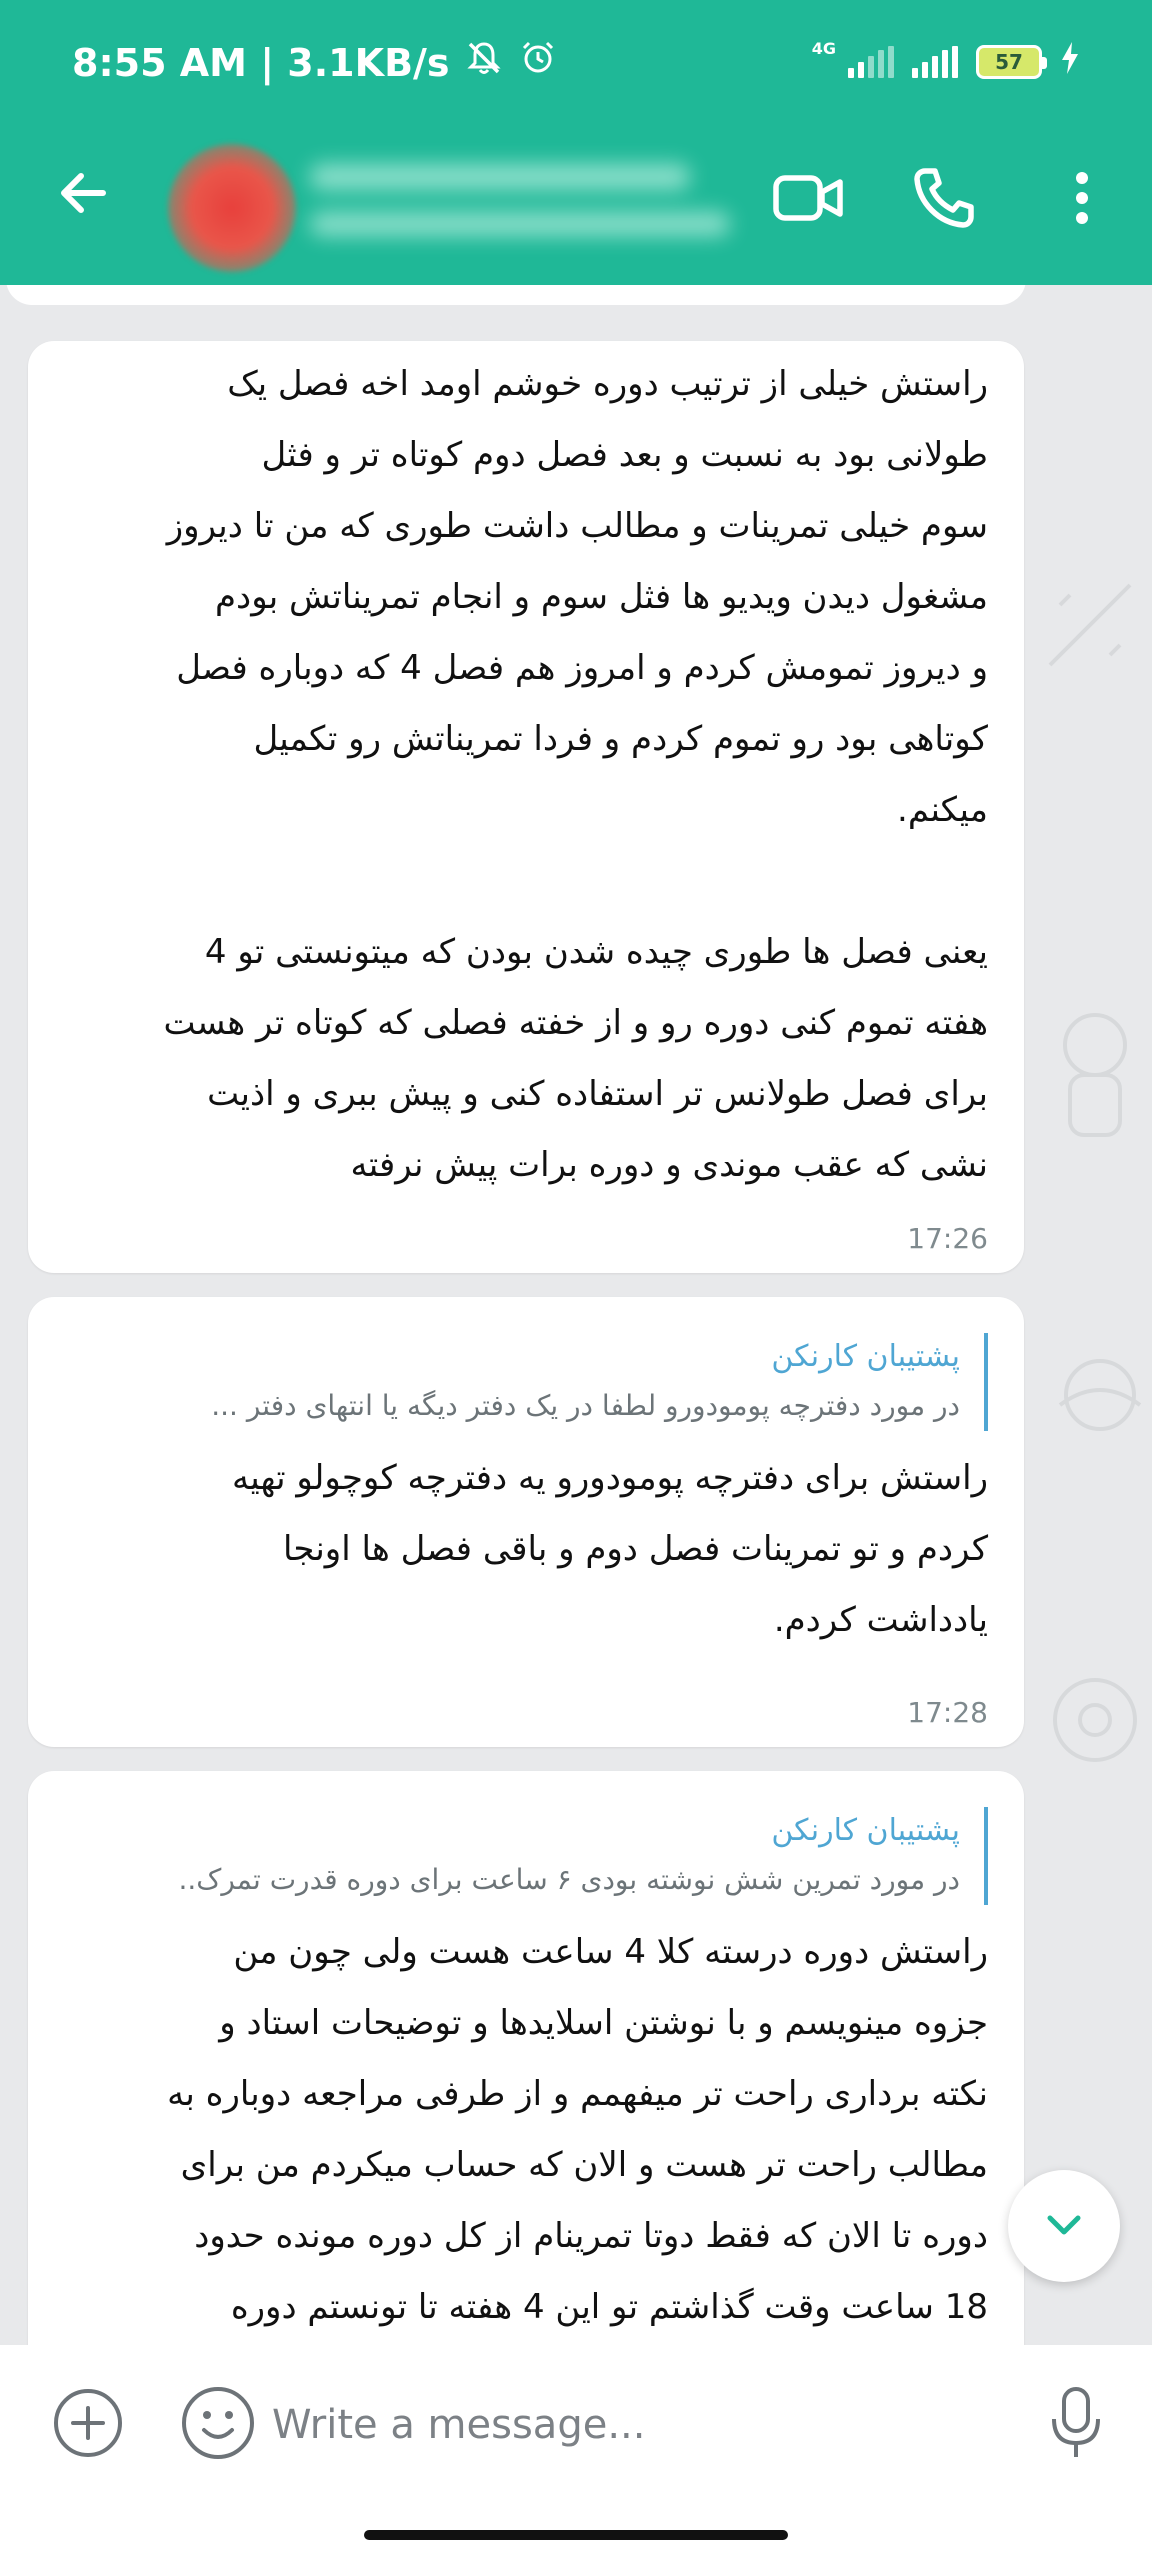 The height and width of the screenshot is (2560, 1152). Describe the element at coordinates (642, 2425) in the screenshot. I see `message-input` at that location.